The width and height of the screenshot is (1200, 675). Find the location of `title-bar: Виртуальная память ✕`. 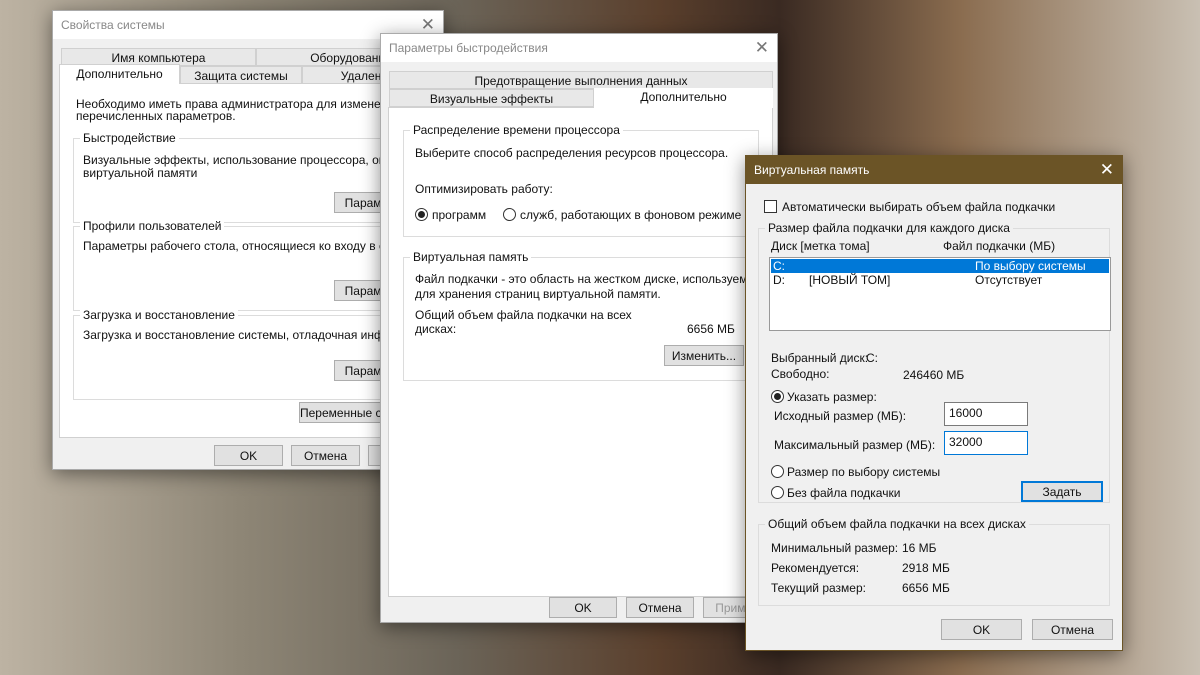

title-bar: Виртуальная память ✕ is located at coordinates (934, 170).